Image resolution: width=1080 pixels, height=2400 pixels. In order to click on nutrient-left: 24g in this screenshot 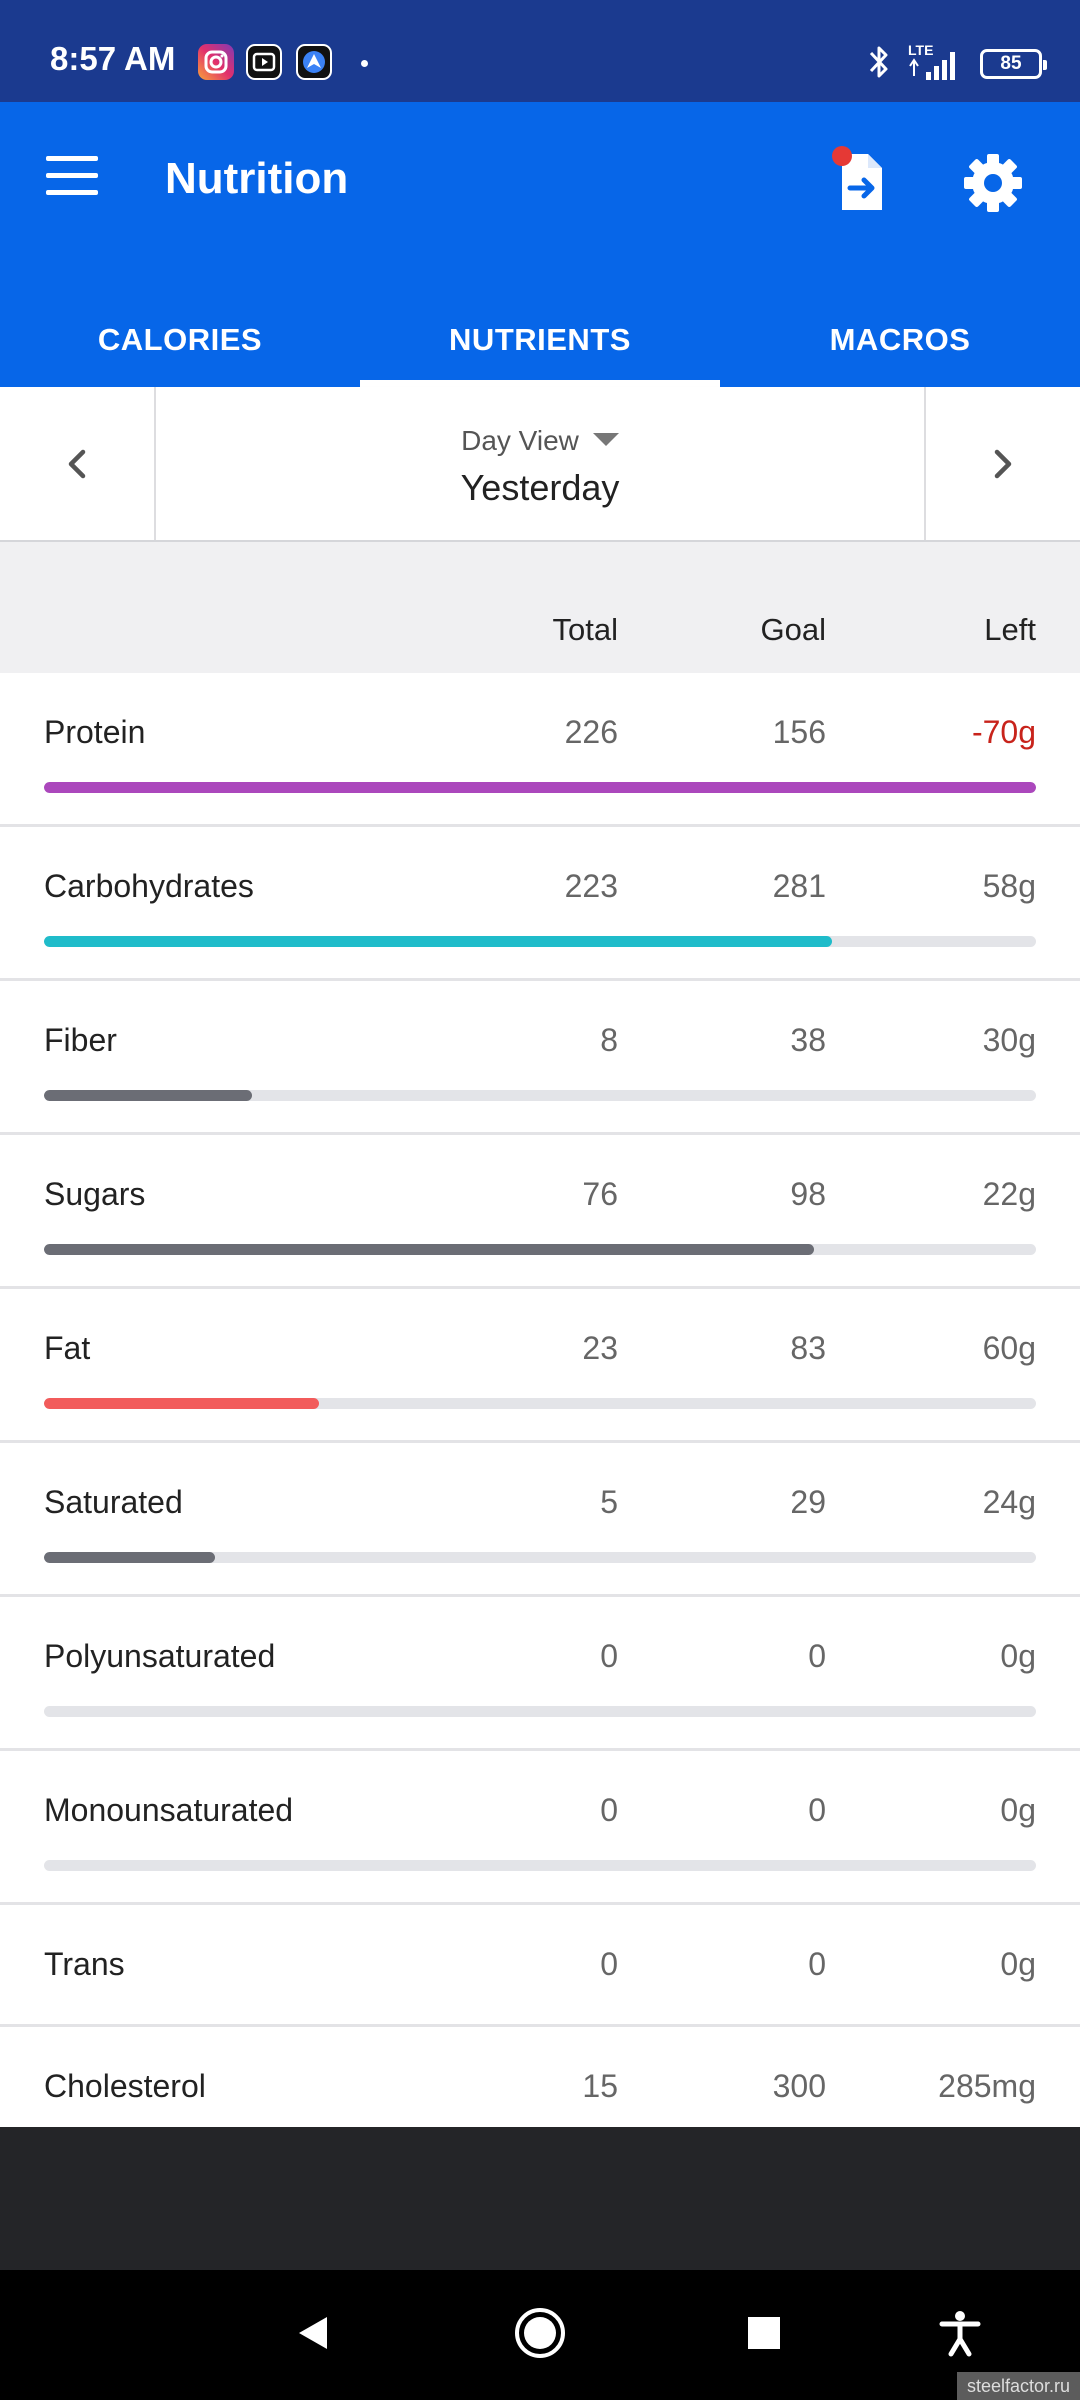, I will do `click(1009, 1502)`.